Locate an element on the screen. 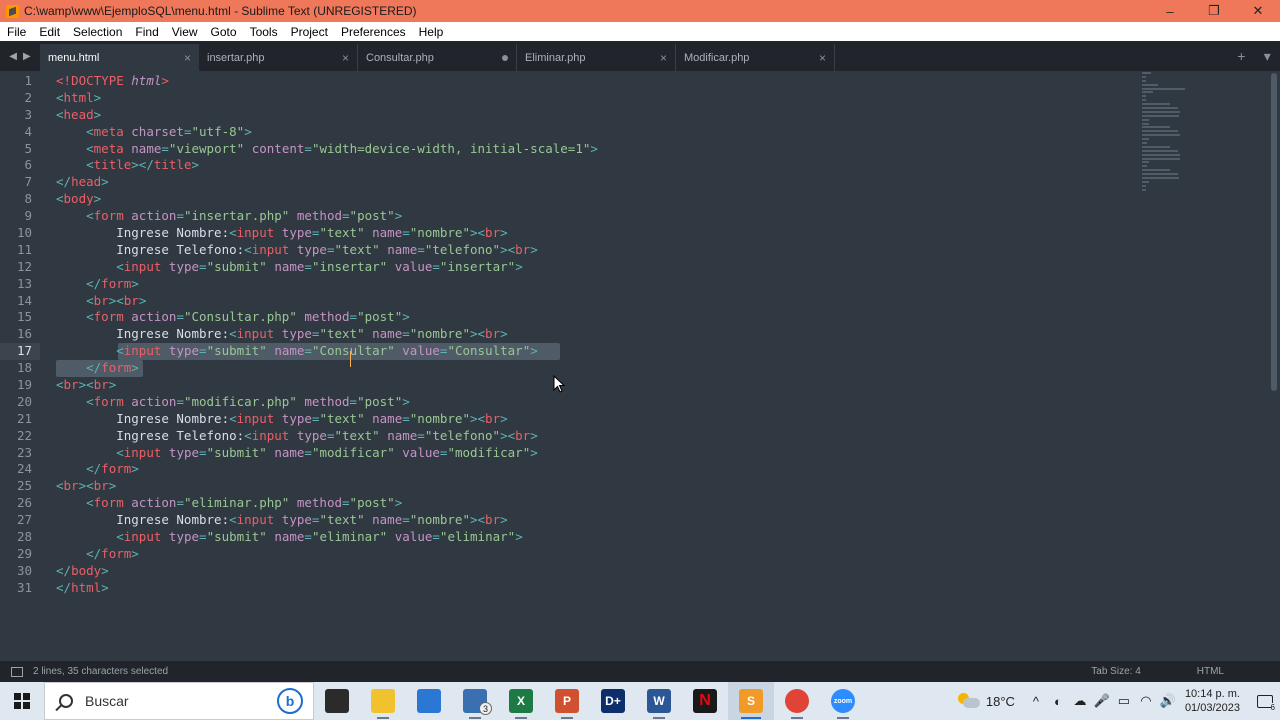 This screenshot has height=720, width=1280. minimize-button: – is located at coordinates (1170, 11).